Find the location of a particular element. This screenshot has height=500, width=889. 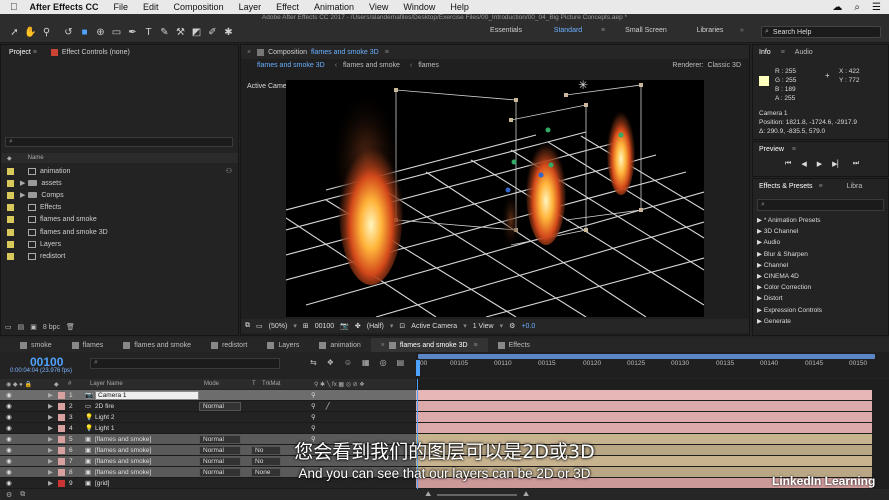

tab-effects-presets: Effects & Presets is located at coordinates (786, 186).